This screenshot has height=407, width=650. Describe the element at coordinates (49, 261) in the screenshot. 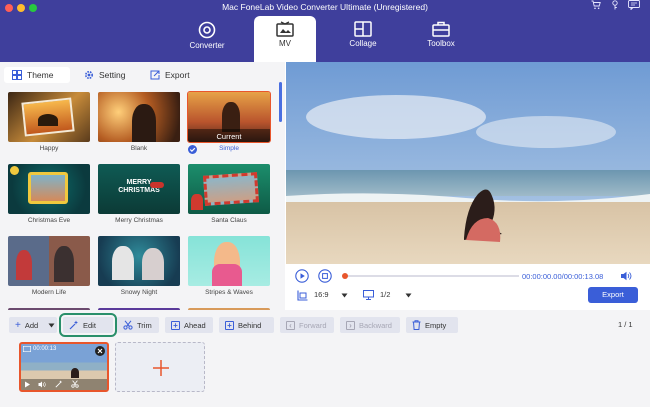

I see `theme-thumb-modern-life` at that location.